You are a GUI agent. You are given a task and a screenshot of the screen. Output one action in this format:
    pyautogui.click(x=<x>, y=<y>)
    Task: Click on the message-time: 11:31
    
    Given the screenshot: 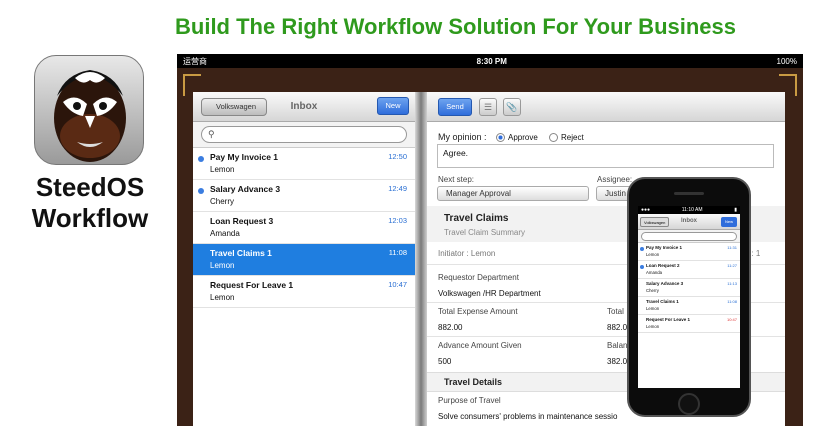 What is the action you would take?
    pyautogui.click(x=732, y=247)
    